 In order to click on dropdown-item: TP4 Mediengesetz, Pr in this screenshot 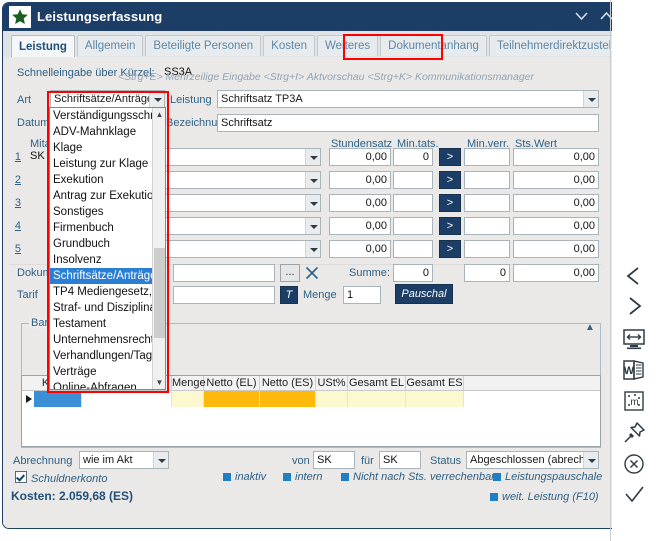, I will do `click(101, 292)`.